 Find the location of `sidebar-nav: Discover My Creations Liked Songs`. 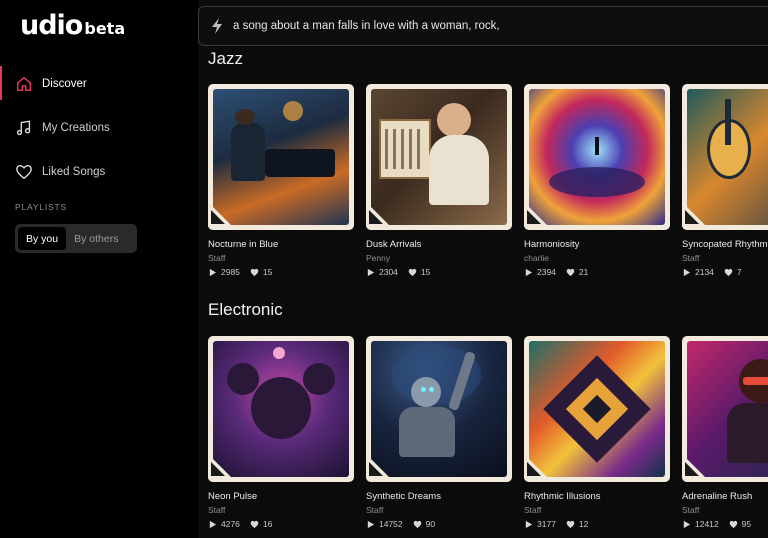

sidebar-nav: Discover My Creations Liked Songs is located at coordinates (99, 128).